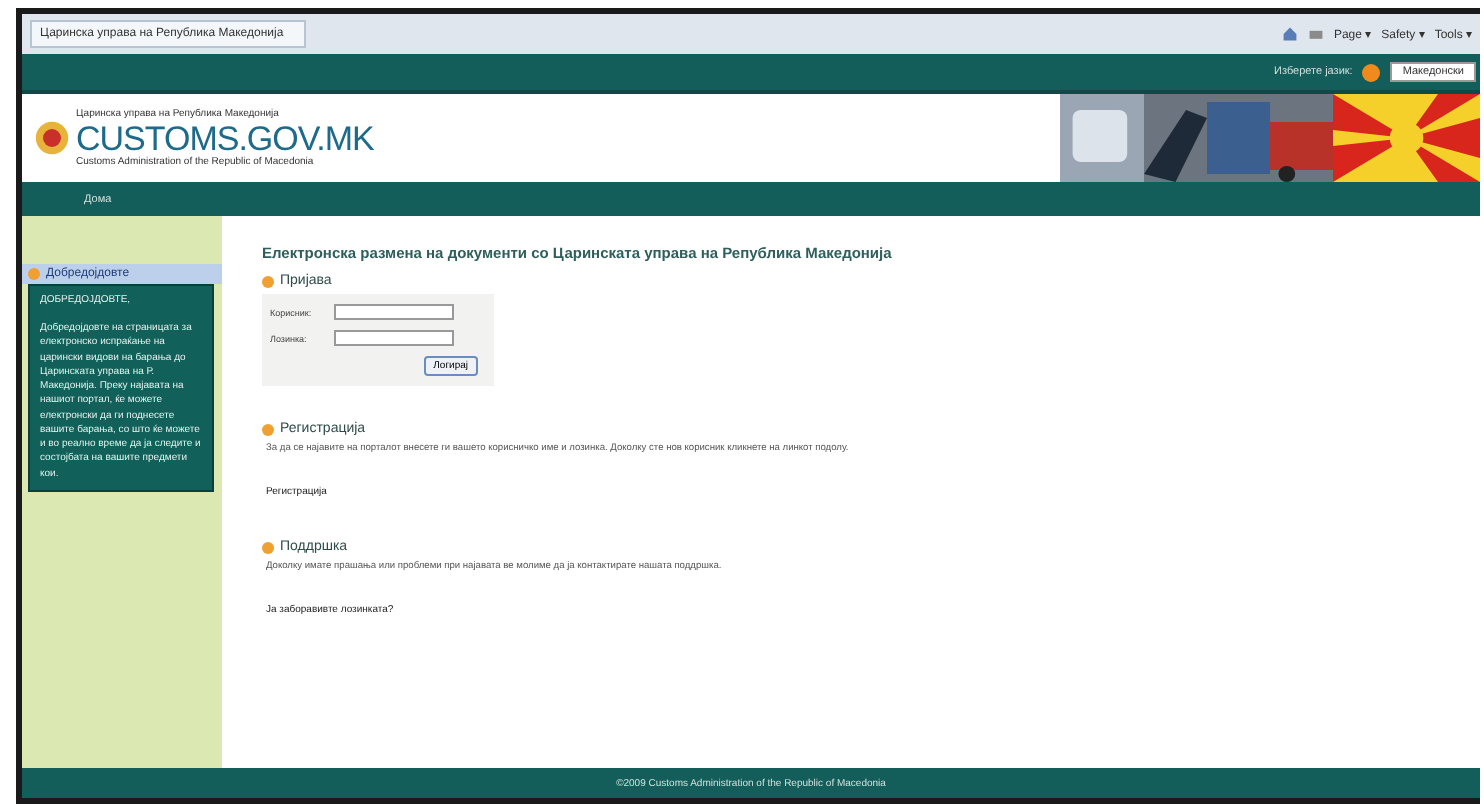  I want to click on home-icon, so click(1289, 34).